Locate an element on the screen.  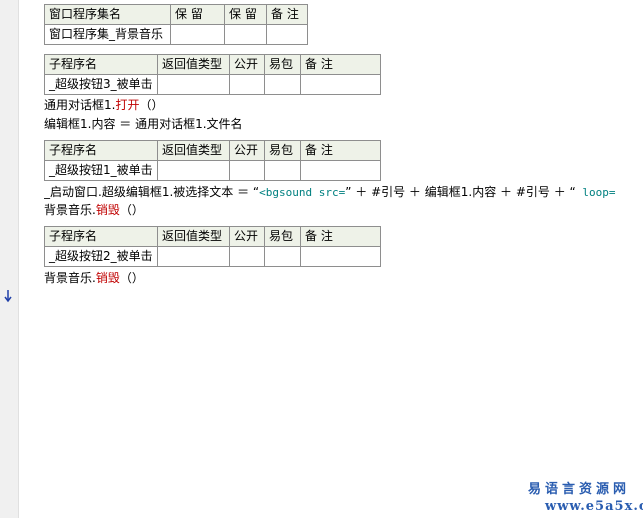
watermark-url: www.e5a5x.com is located at coordinates (594, 506).